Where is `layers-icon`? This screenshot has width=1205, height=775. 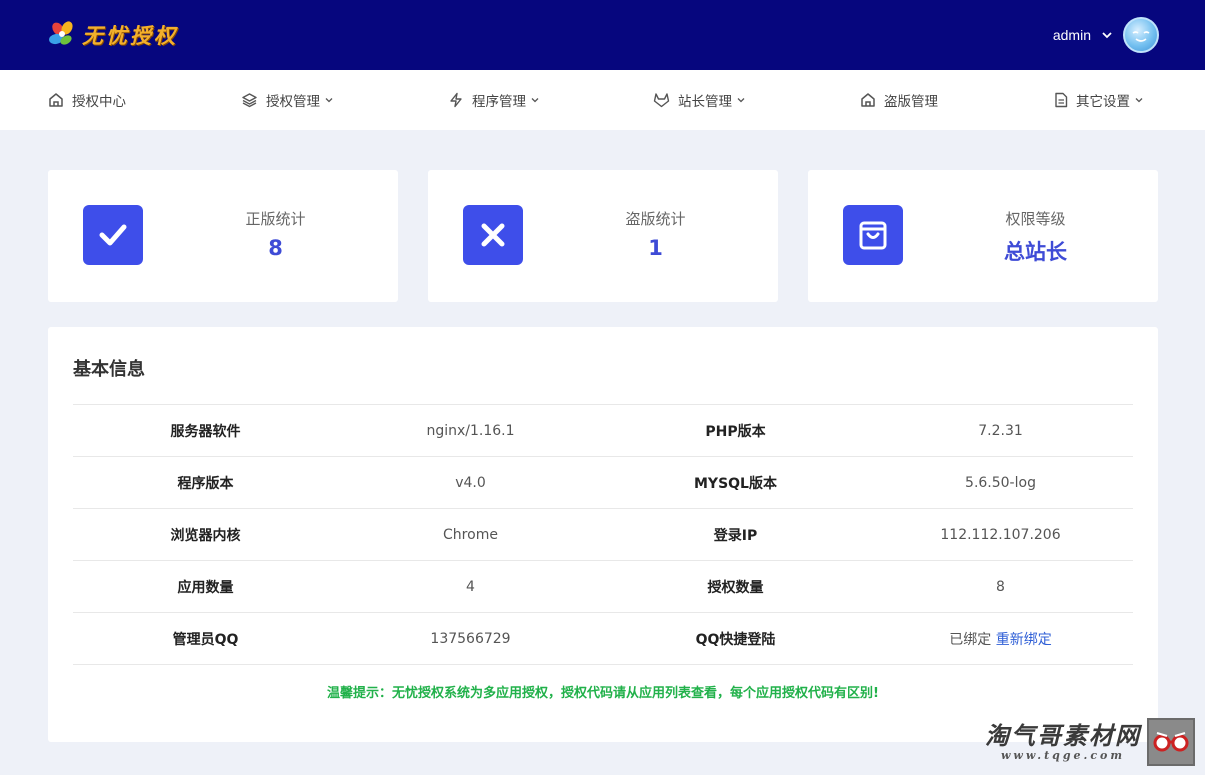
layers-icon is located at coordinates (249, 100).